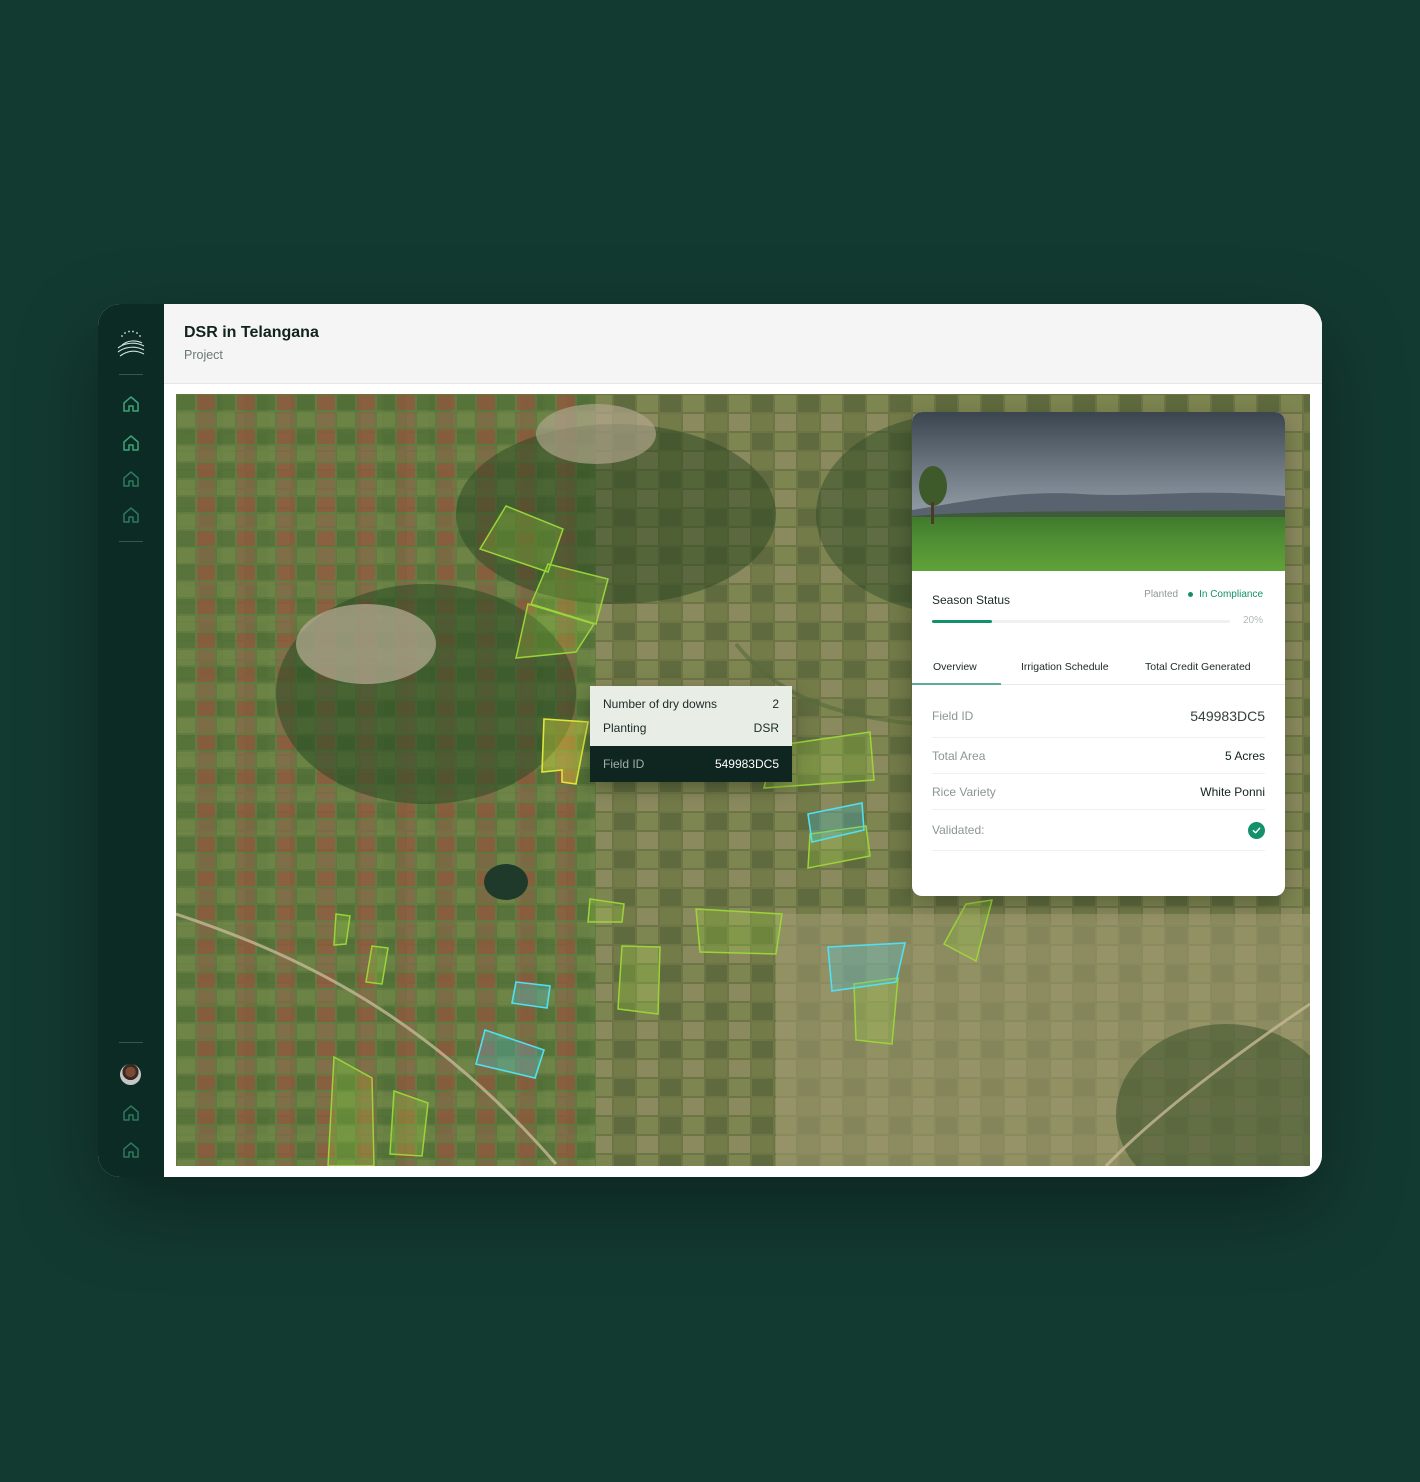 The image size is (1420, 1482). What do you see at coordinates (775, 704) in the screenshot?
I see `tooltip-value: 2` at bounding box center [775, 704].